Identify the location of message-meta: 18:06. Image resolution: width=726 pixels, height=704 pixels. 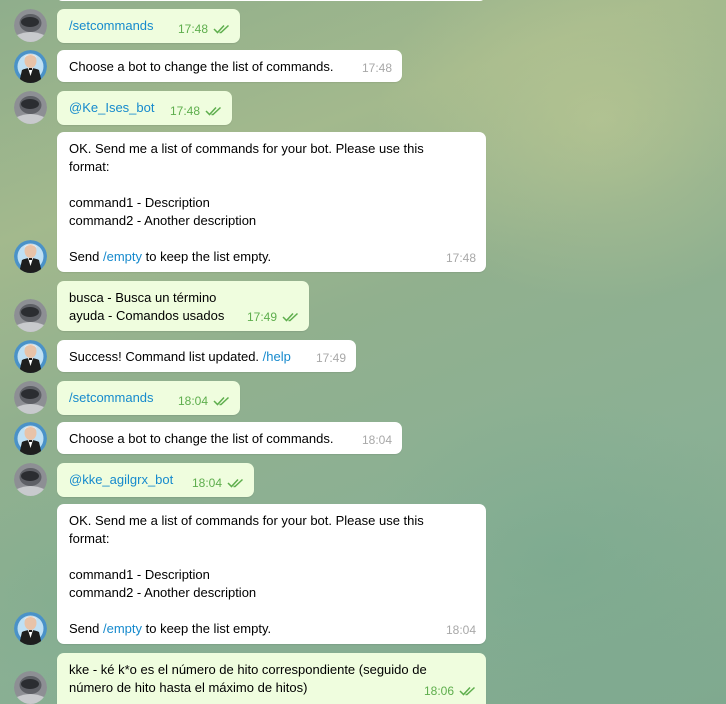
(450, 691).